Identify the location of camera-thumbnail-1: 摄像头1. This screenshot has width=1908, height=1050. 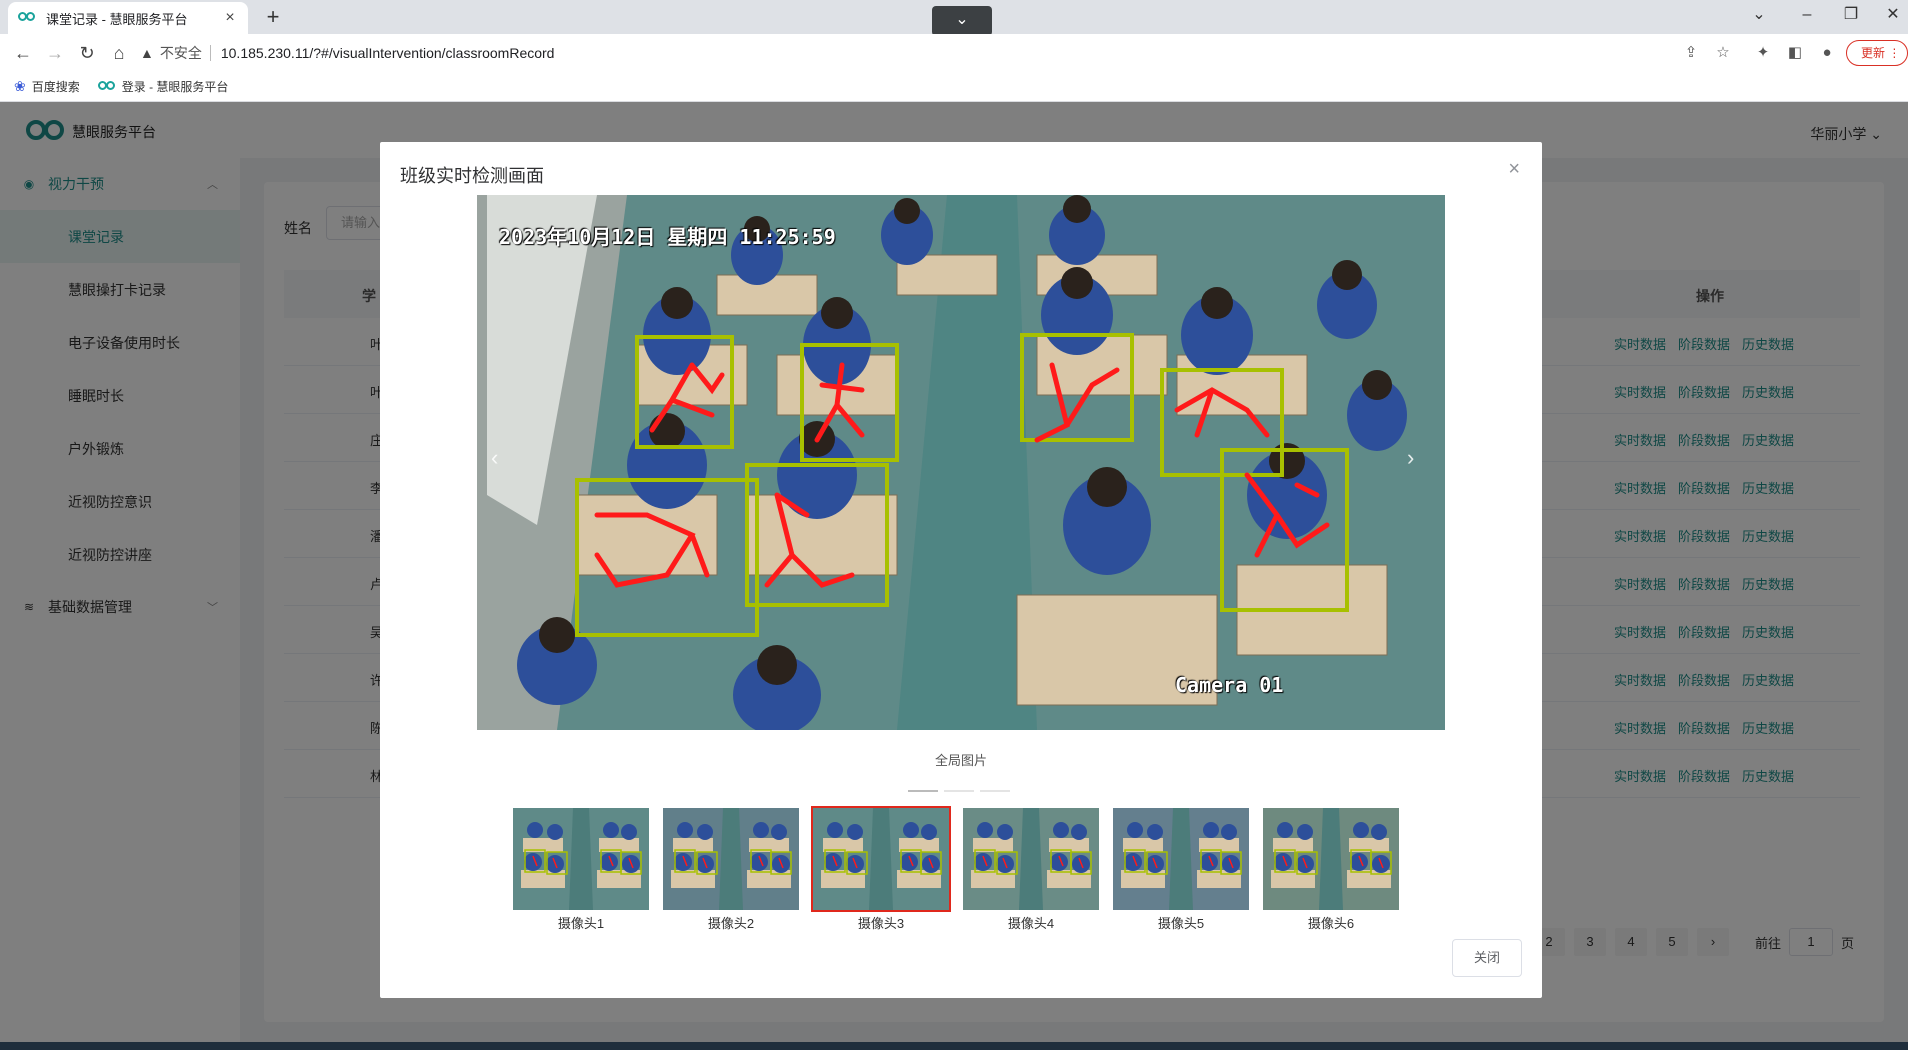
(581, 869).